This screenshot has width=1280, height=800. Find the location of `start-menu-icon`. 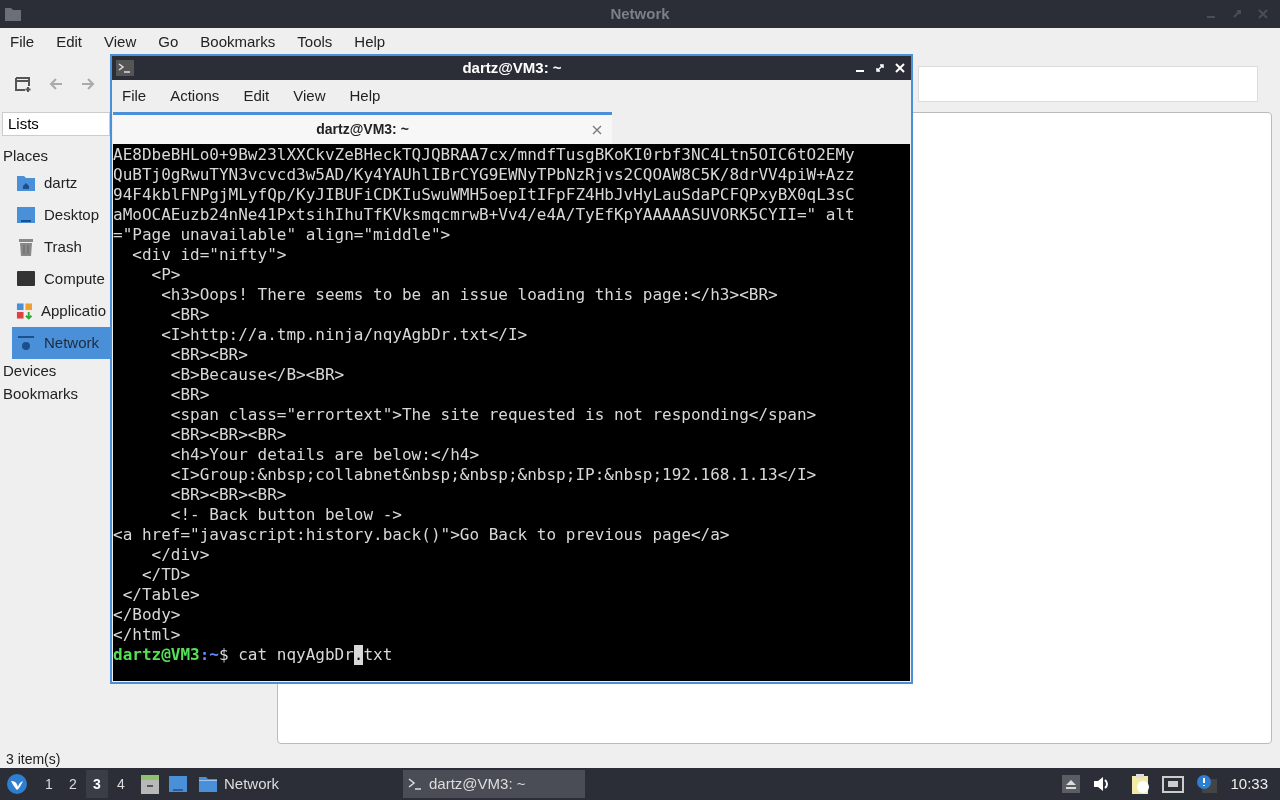

start-menu-icon is located at coordinates (17, 784).